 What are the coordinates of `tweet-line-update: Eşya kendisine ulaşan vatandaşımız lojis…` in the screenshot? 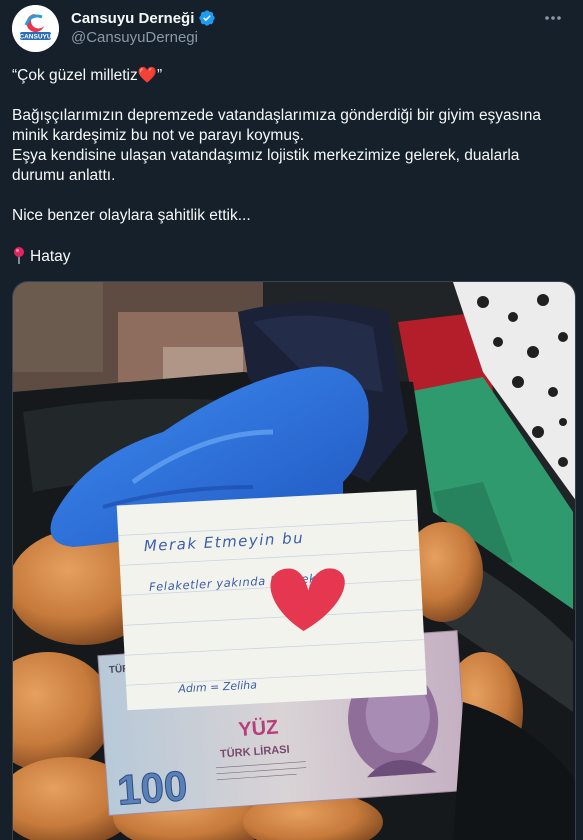 It's located at (266, 165).